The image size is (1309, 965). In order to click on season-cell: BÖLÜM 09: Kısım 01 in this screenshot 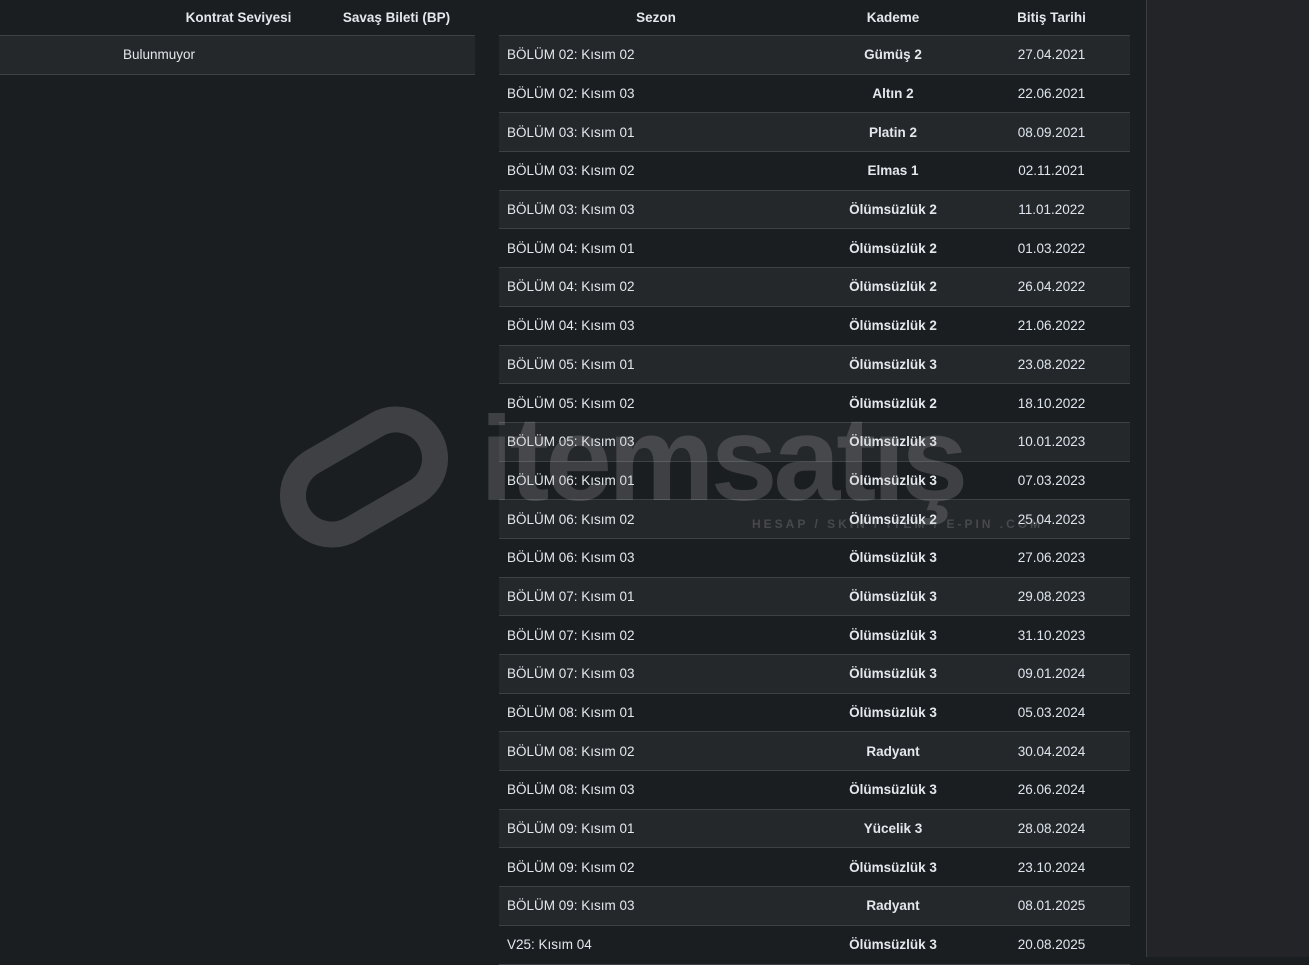, I will do `click(571, 829)`.